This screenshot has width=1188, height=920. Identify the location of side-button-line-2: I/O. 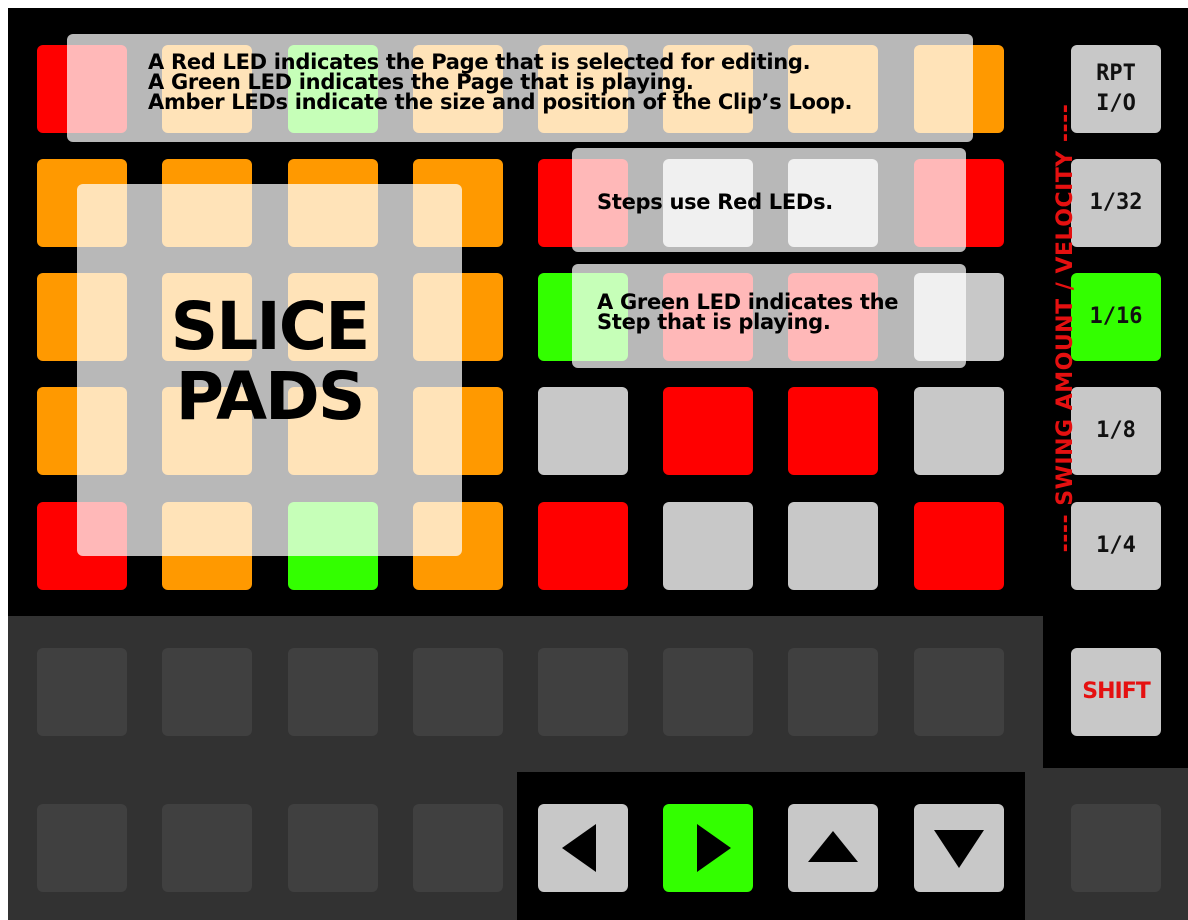
(1116, 103).